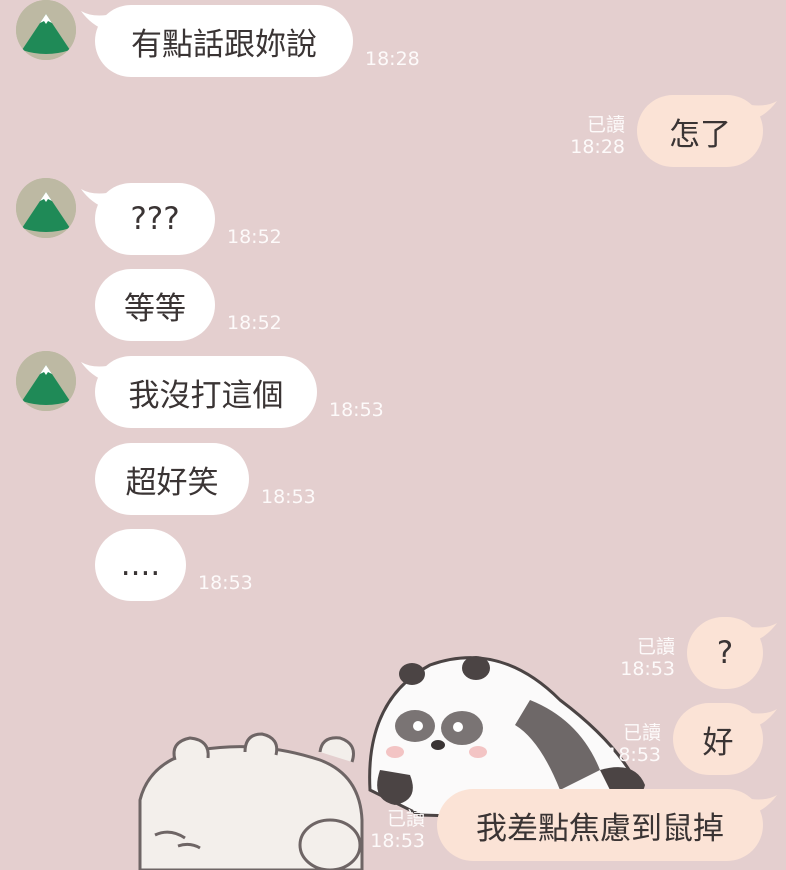 This screenshot has height=870, width=786. What do you see at coordinates (600, 825) in the screenshot?
I see `outgoing-message-bubble: 我差點焦慮到鼠掉` at bounding box center [600, 825].